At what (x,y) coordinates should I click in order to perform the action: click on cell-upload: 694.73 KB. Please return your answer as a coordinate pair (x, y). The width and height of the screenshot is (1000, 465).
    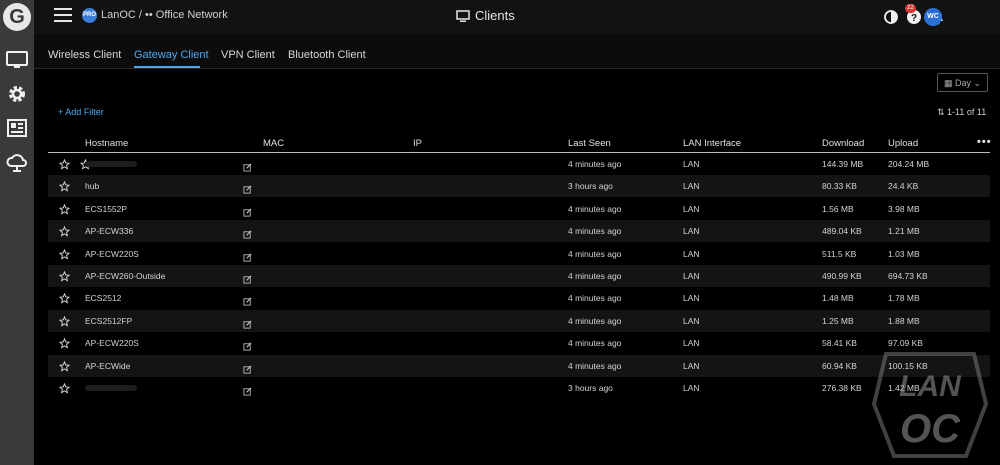
    Looking at the image, I should click on (908, 276).